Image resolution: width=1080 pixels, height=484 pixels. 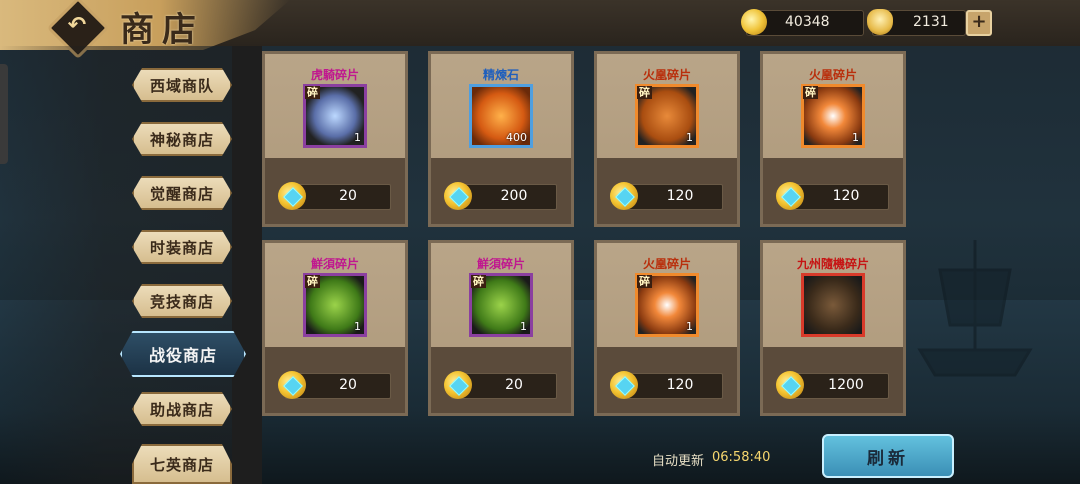 I want to click on sidebar-item-fashion: 时装商店, so click(x=182, y=247).